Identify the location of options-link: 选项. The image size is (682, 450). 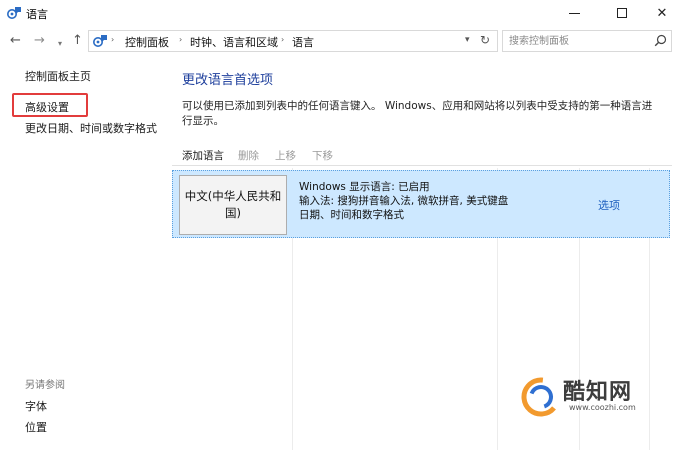
(609, 205).